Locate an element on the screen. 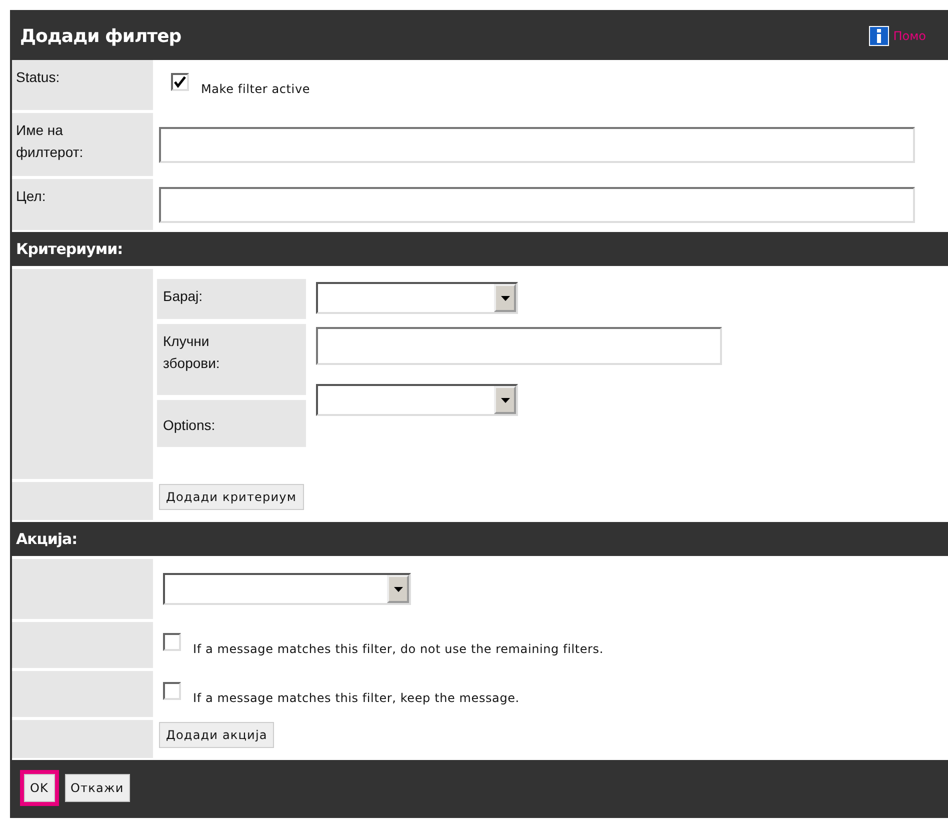 The height and width of the screenshot is (827, 948). field-label: Options: is located at coordinates (231, 423).